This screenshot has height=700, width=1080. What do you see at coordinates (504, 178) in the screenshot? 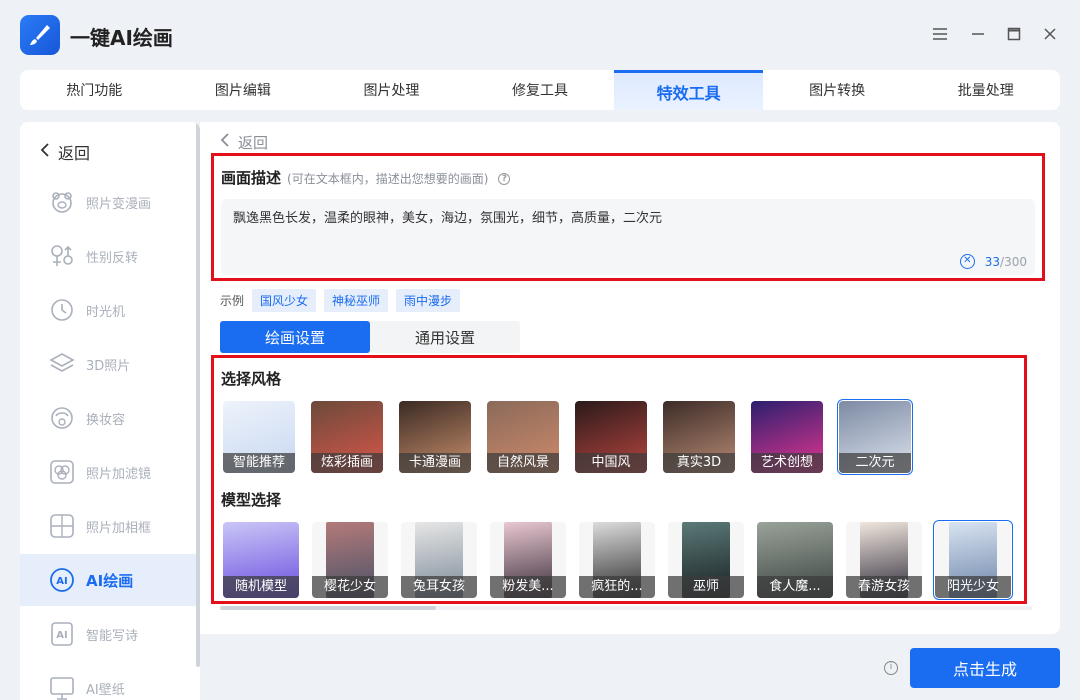
I see `help-icon: ?` at bounding box center [504, 178].